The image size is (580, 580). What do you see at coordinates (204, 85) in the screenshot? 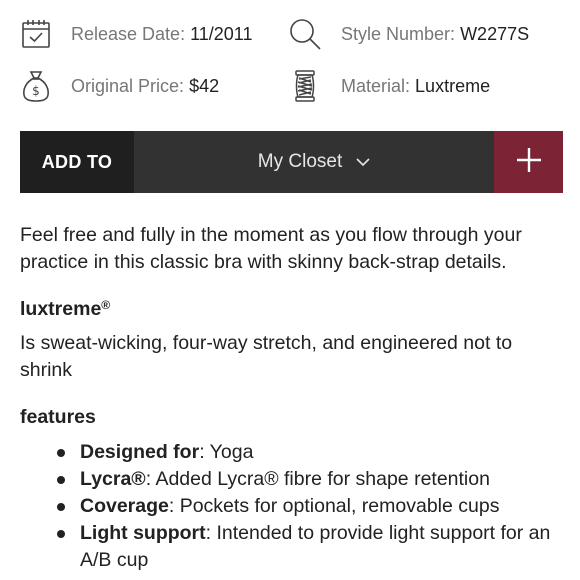
I see `original-price-value: $42` at bounding box center [204, 85].